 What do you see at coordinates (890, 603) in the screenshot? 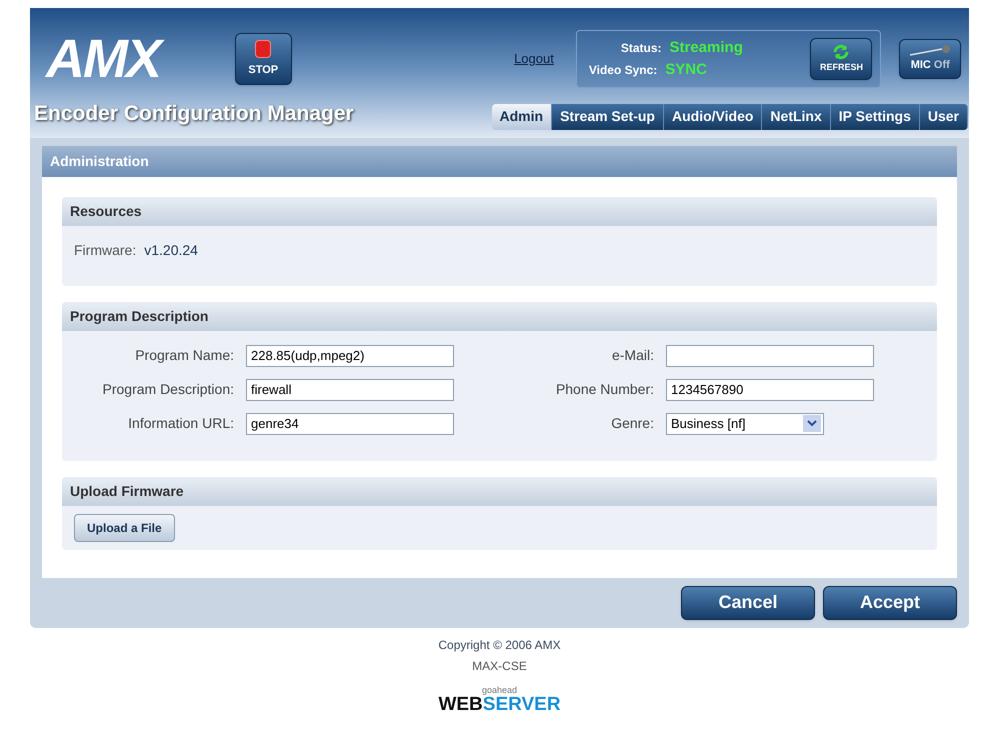
I see `action-button: Accept` at bounding box center [890, 603].